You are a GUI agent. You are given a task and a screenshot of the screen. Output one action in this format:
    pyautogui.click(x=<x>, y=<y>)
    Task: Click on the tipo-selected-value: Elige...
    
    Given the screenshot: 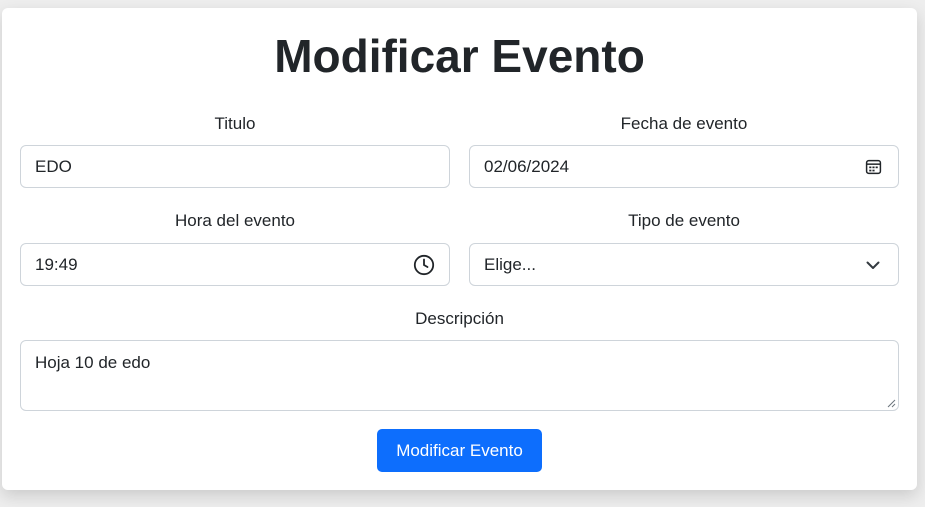 What is the action you would take?
    pyautogui.click(x=510, y=264)
    